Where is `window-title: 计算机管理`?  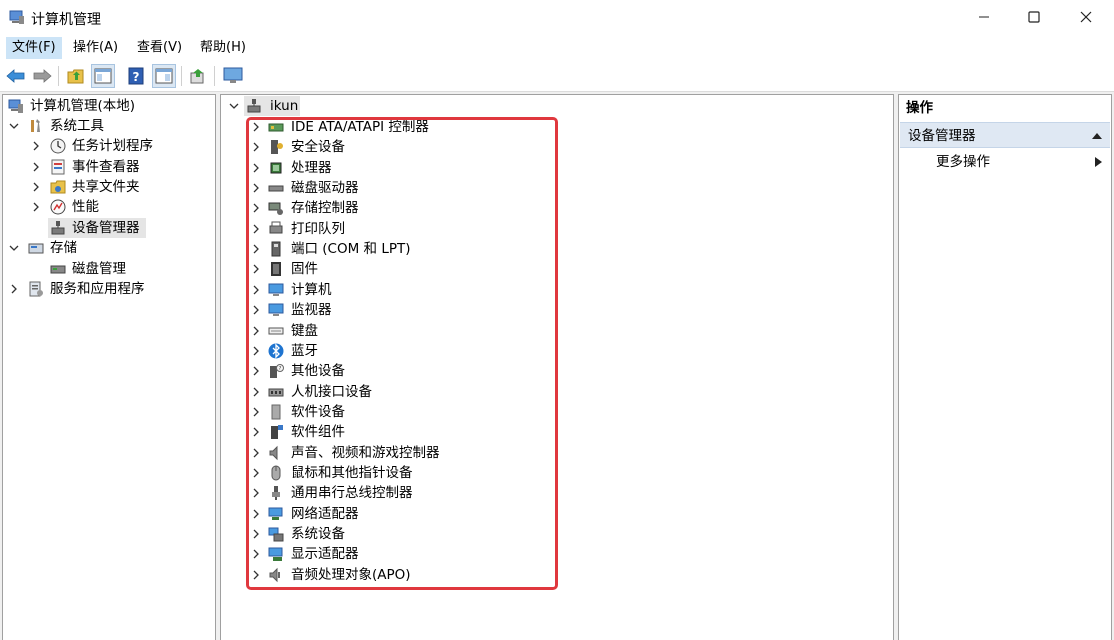 window-title: 计算机管理 is located at coordinates (66, 20).